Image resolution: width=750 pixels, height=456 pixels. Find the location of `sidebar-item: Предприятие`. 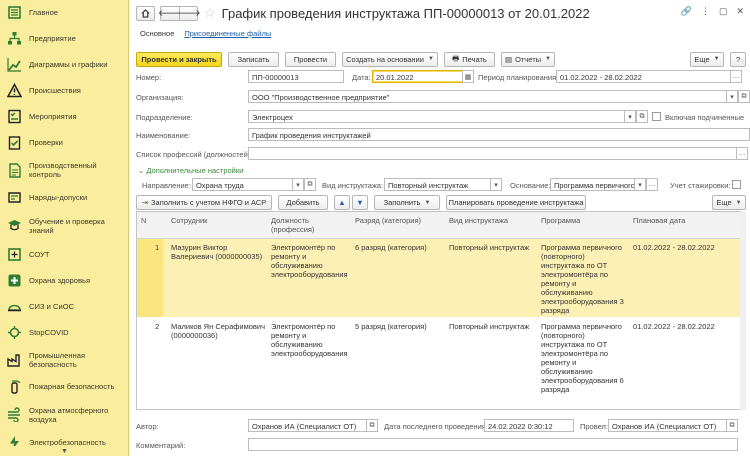

sidebar-item: Предприятие is located at coordinates (64, 39).